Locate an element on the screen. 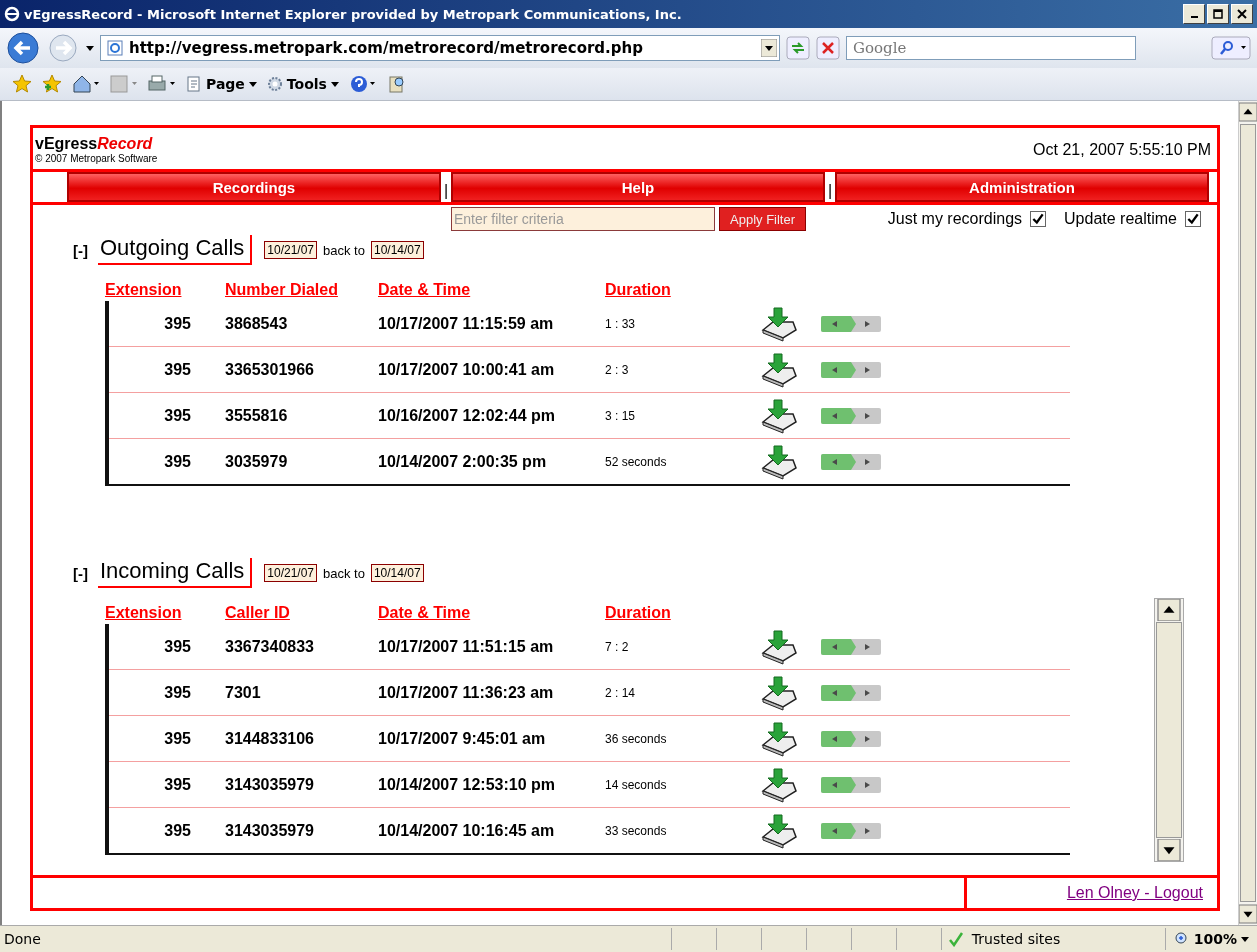  window-title: vEgressRecord - Microsoft Internet Explorer provided by Metropark Communications, Inc. is located at coordinates (353, 14).